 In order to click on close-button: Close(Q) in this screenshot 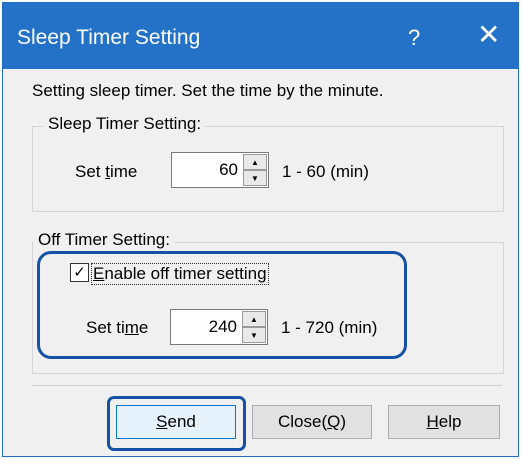, I will do `click(312, 422)`.